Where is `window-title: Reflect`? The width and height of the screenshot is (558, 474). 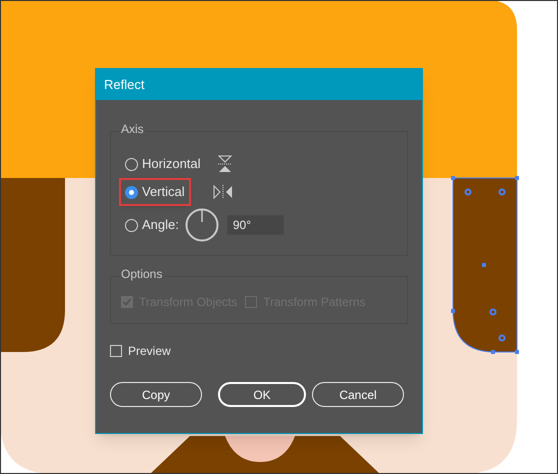 window-title: Reflect is located at coordinates (124, 85).